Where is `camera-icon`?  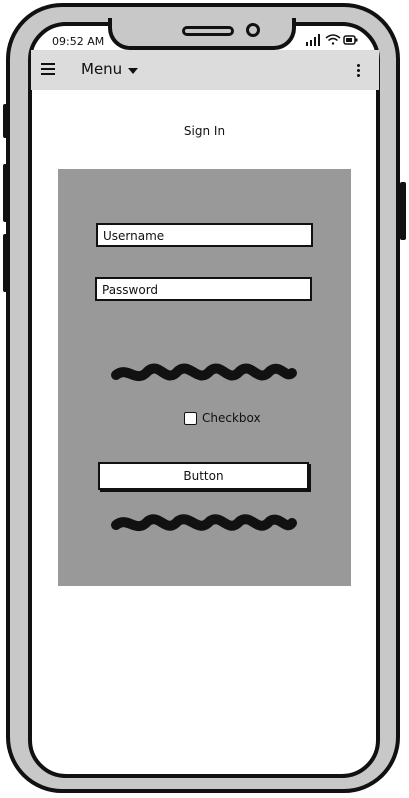
camera-icon is located at coordinates (253, 30).